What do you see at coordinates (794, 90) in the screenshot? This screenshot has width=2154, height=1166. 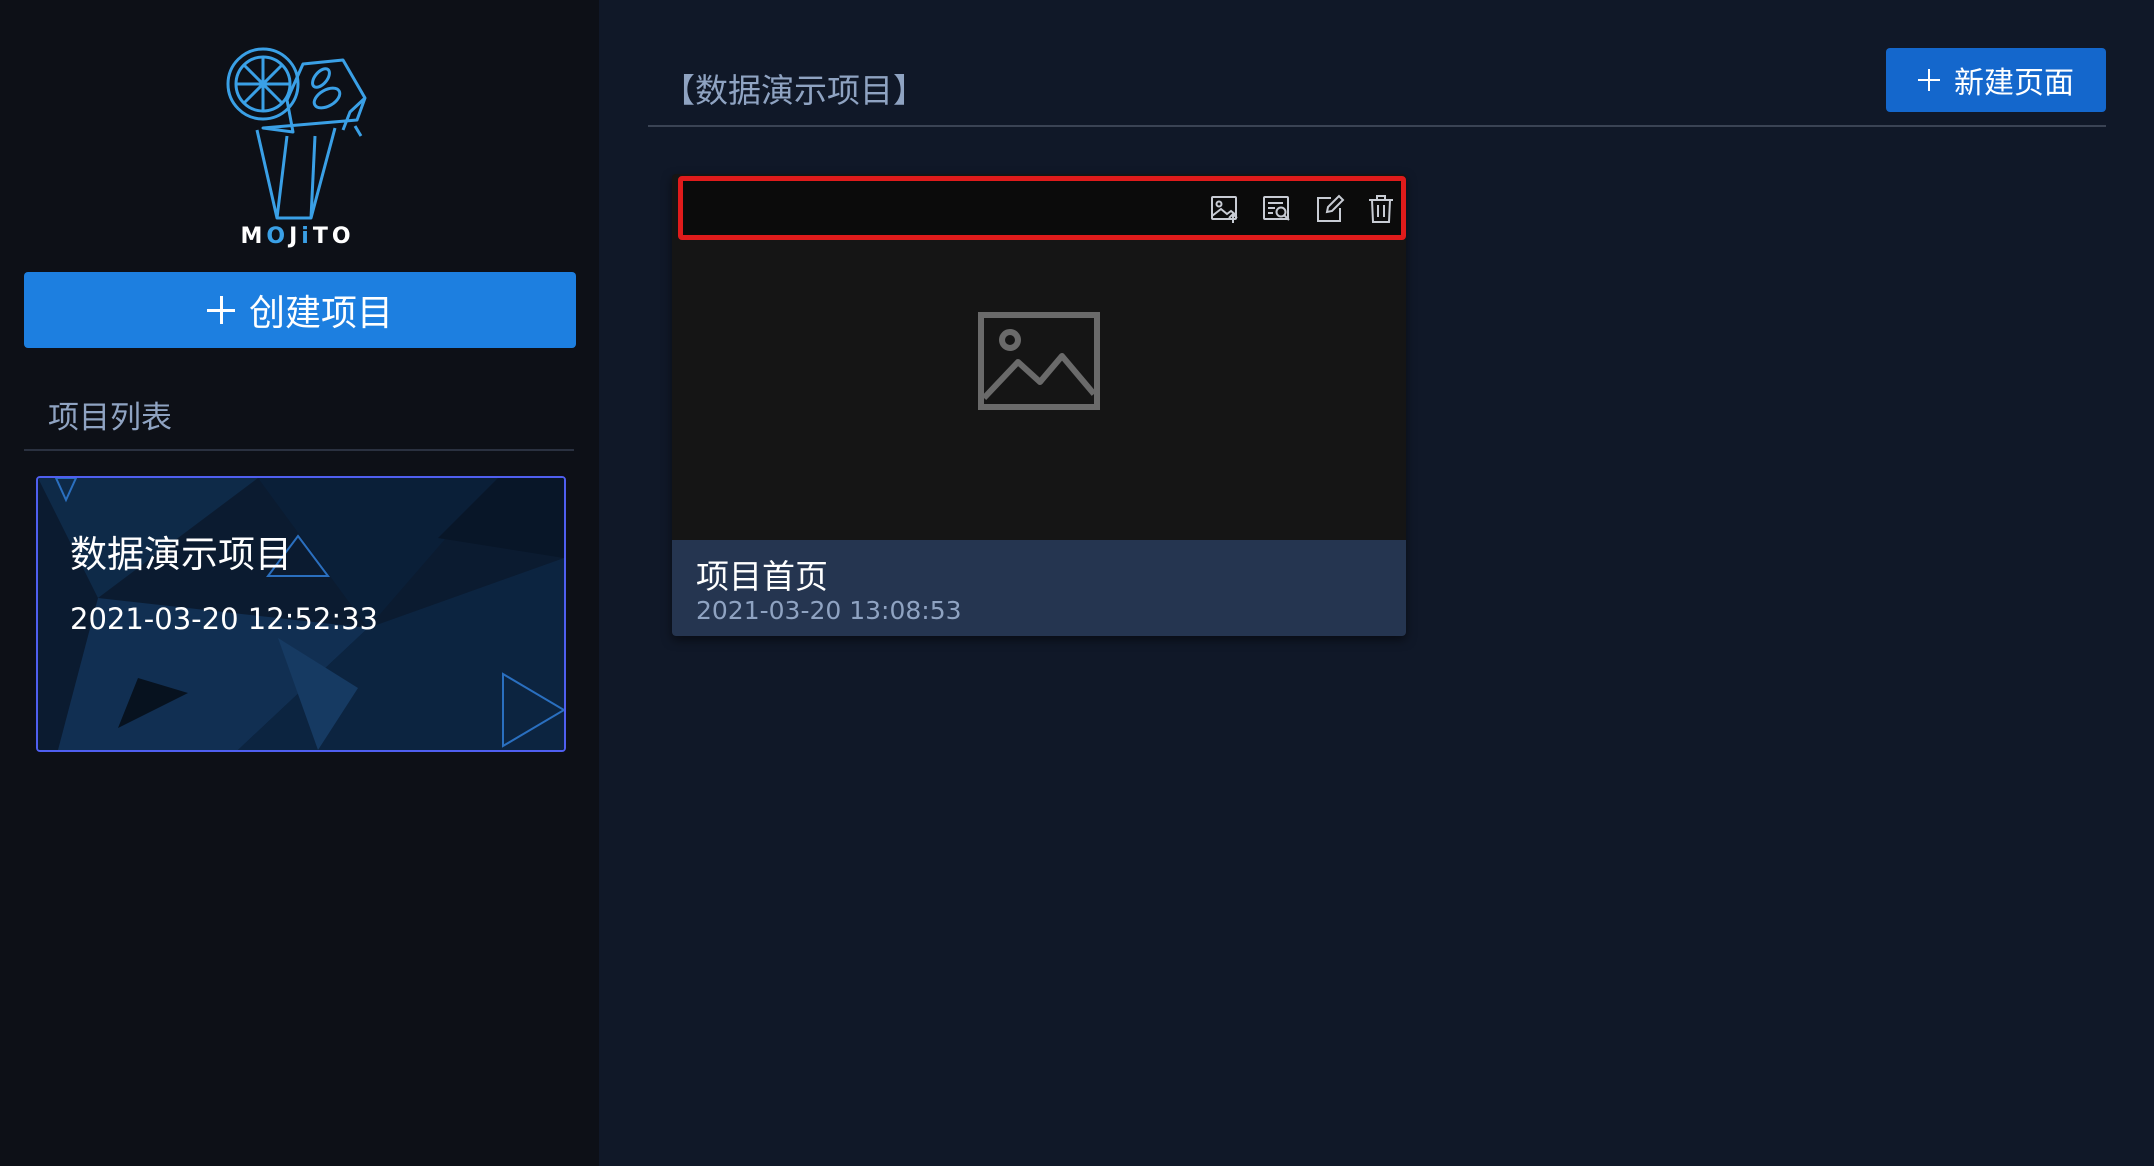 I see `page-title: 【数据演示项目】` at bounding box center [794, 90].